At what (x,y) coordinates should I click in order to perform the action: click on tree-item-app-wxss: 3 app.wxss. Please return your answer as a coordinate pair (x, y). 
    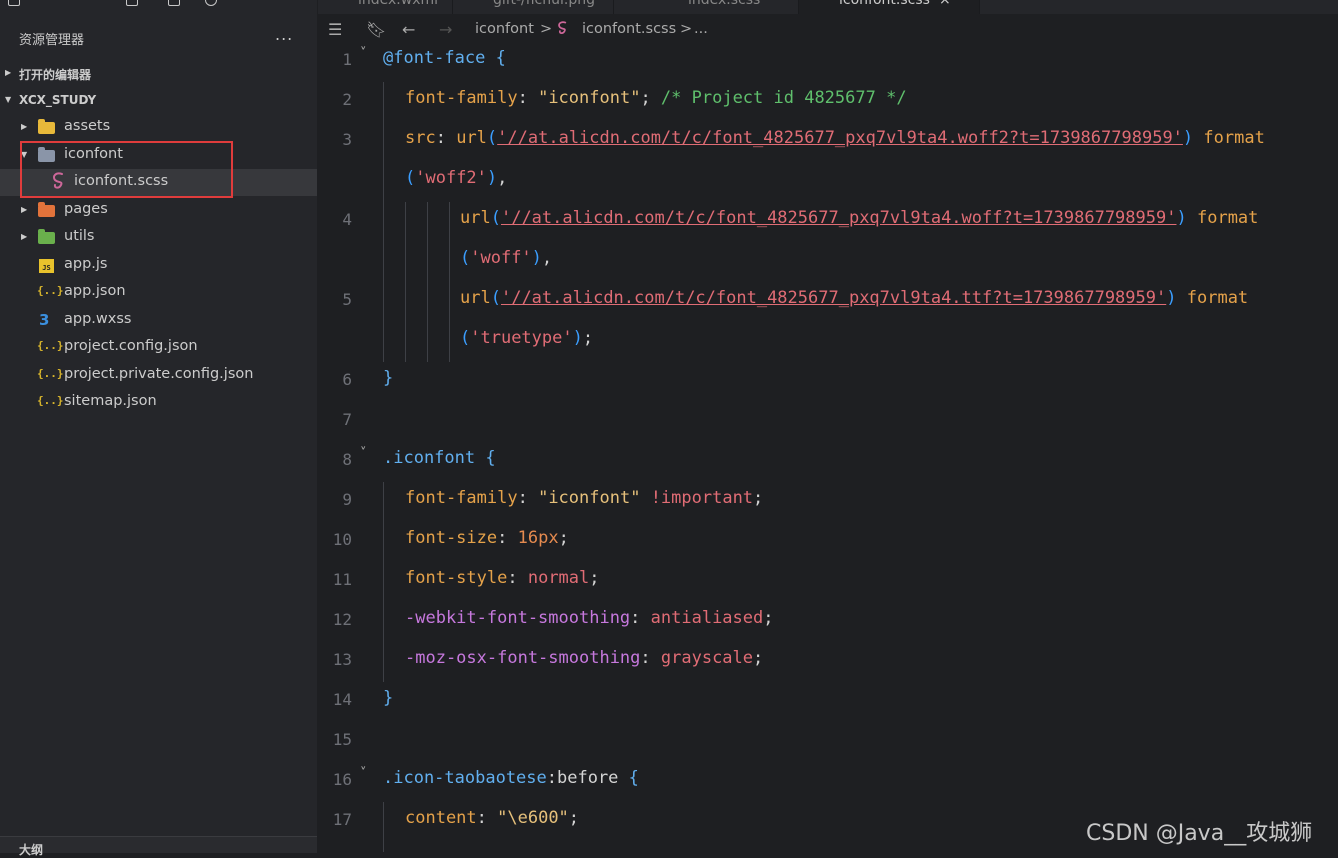
    Looking at the image, I should click on (158, 320).